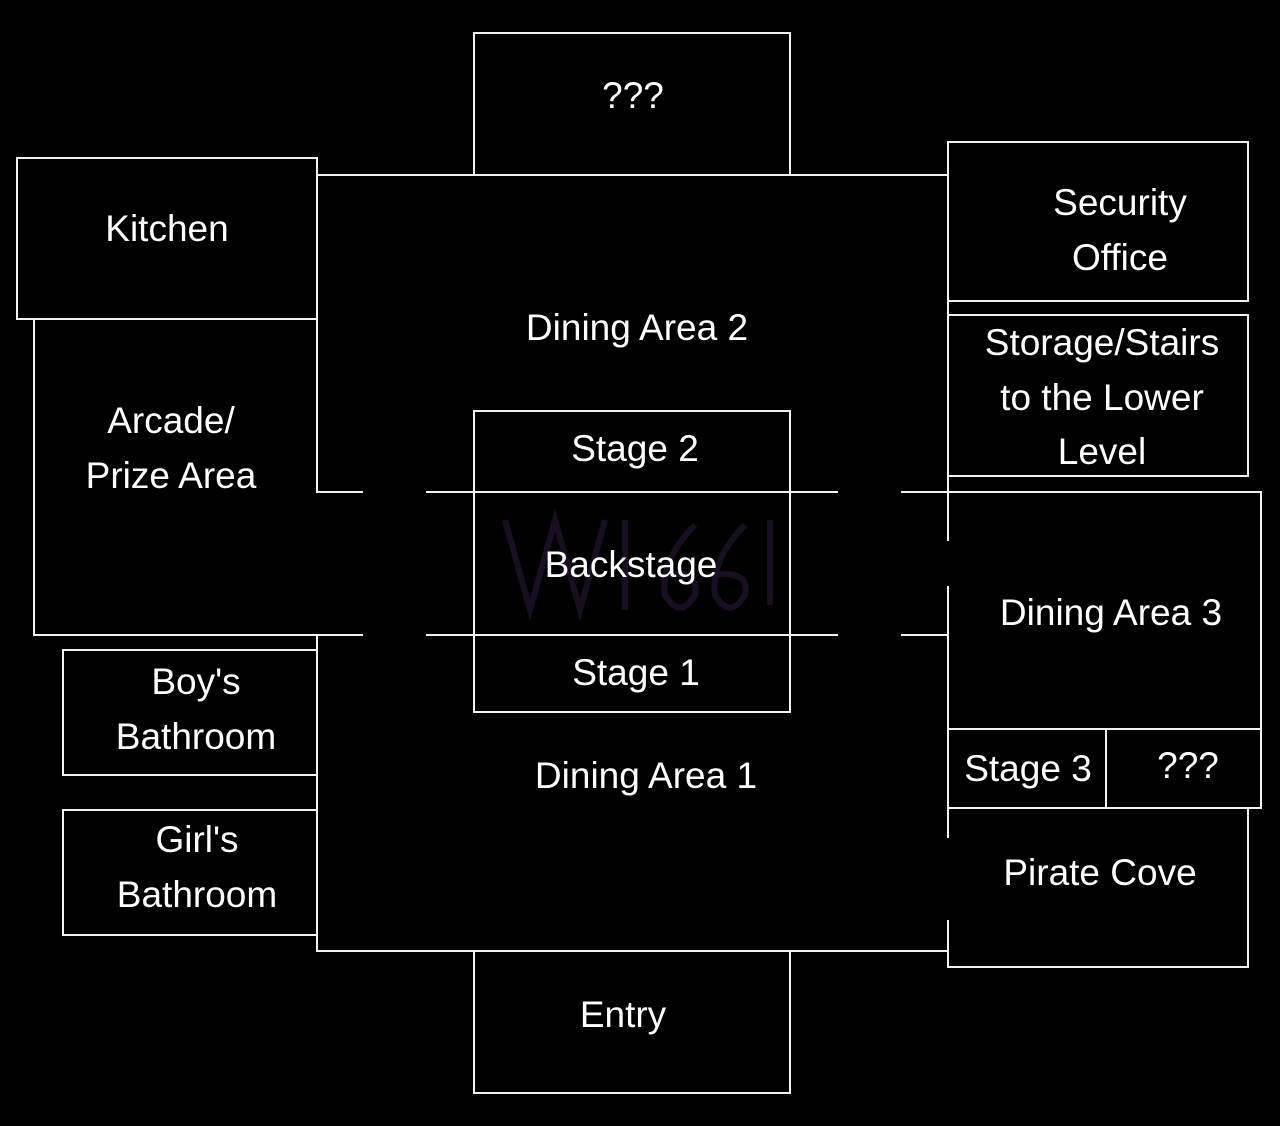 This screenshot has height=1126, width=1280. What do you see at coordinates (1120, 257) in the screenshot?
I see `label-security-office-2: Office` at bounding box center [1120, 257].